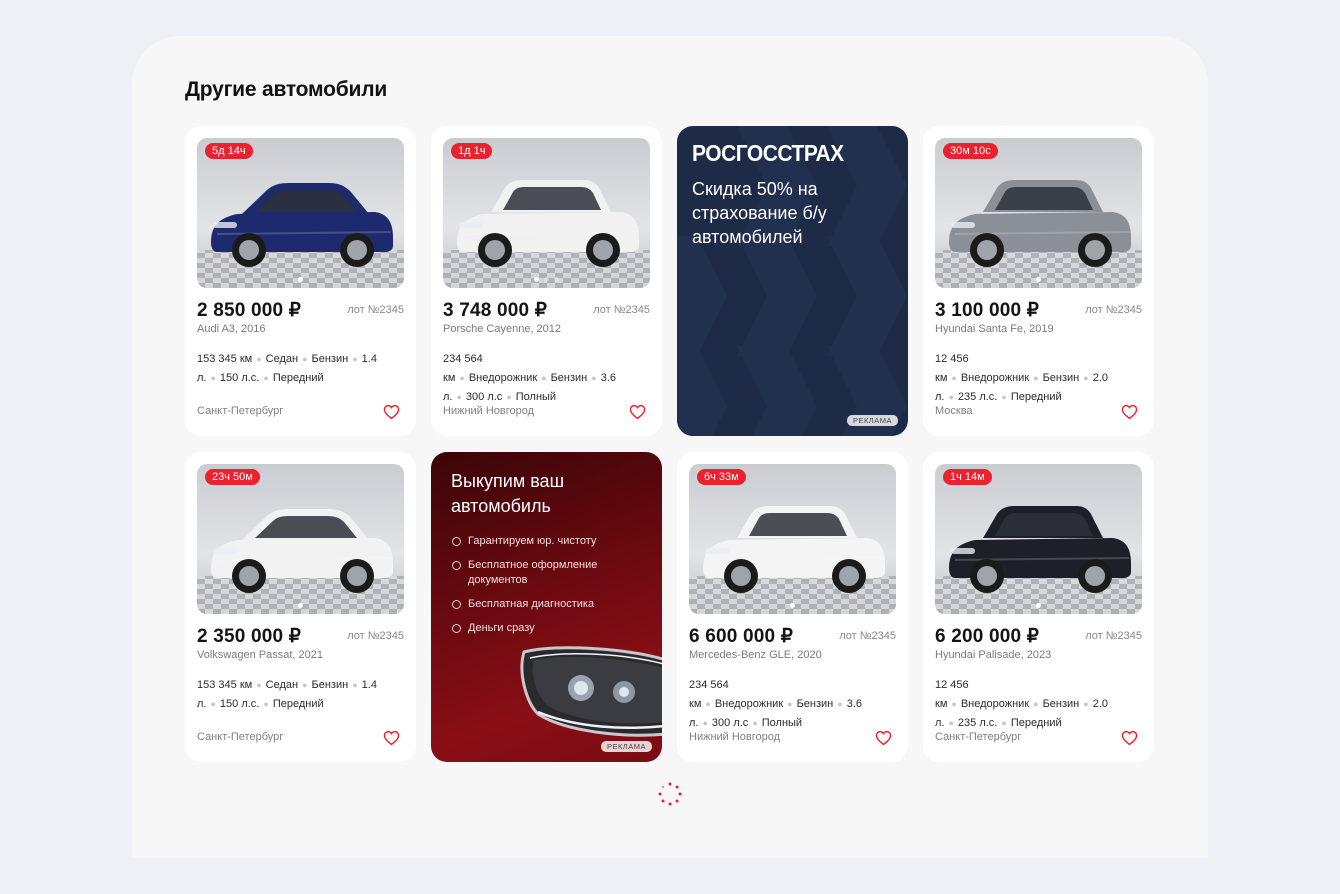 This screenshot has height=894, width=1340. What do you see at coordinates (249, 310) in the screenshot?
I see `car-price: 2 850 000 ₽` at bounding box center [249, 310].